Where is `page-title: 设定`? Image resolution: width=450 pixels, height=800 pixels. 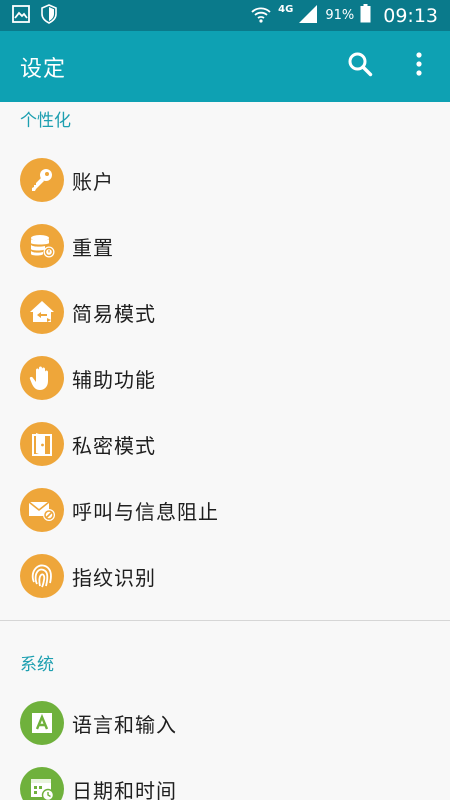 page-title: 设定 is located at coordinates (43, 69).